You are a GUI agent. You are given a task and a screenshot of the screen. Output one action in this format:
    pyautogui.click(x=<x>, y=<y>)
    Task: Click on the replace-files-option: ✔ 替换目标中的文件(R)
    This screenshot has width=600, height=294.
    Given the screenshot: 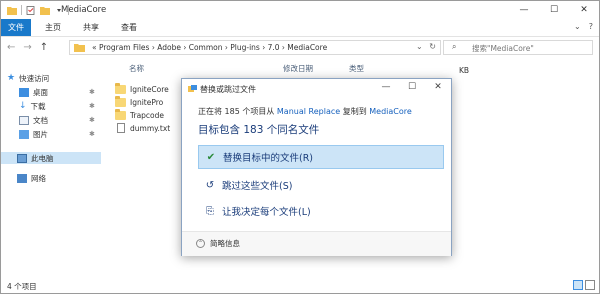 What is the action you would take?
    pyautogui.click(x=321, y=157)
    